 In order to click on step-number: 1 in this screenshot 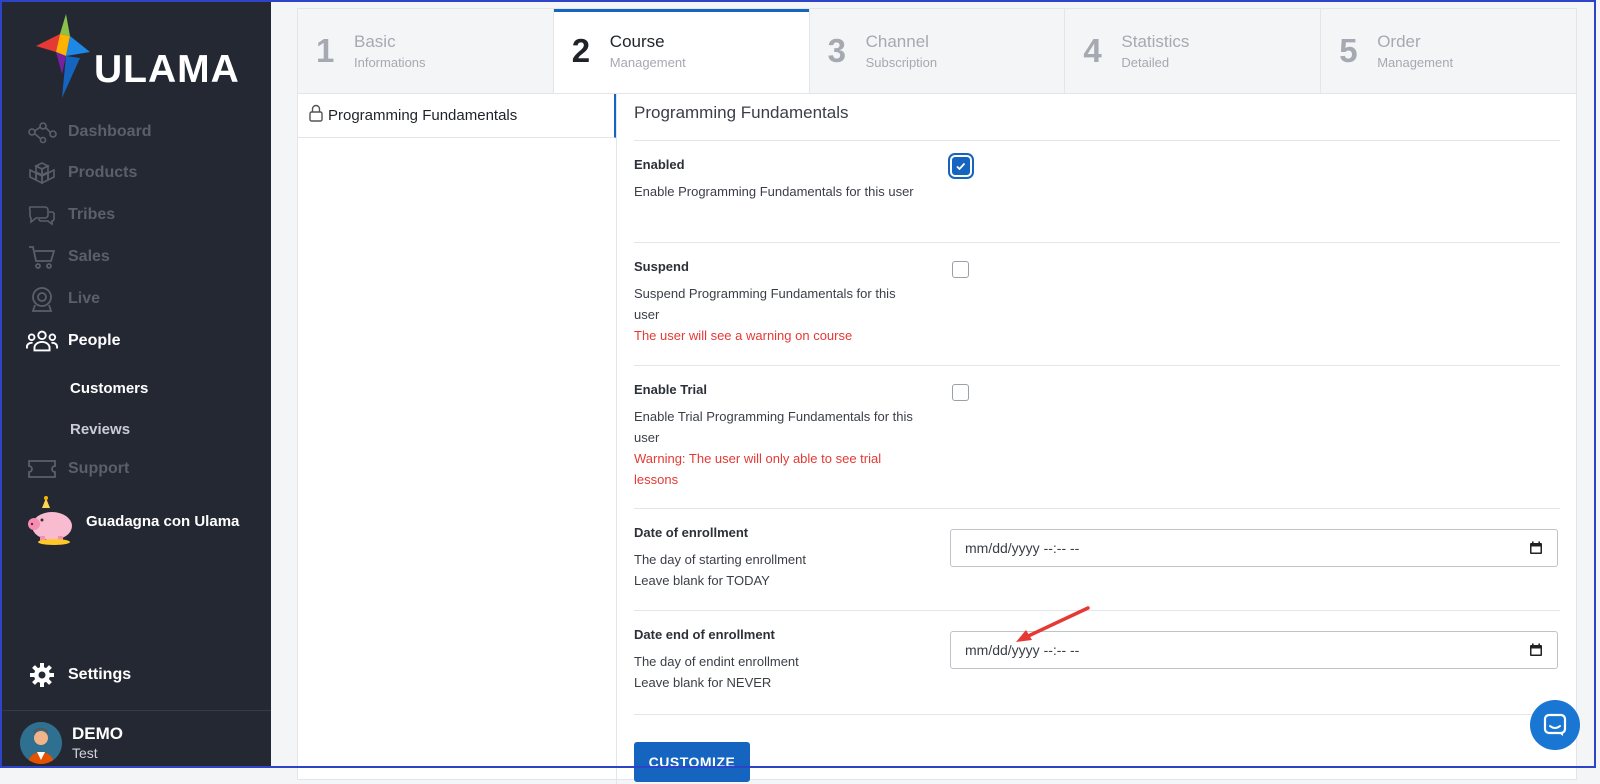, I will do `click(325, 50)`.